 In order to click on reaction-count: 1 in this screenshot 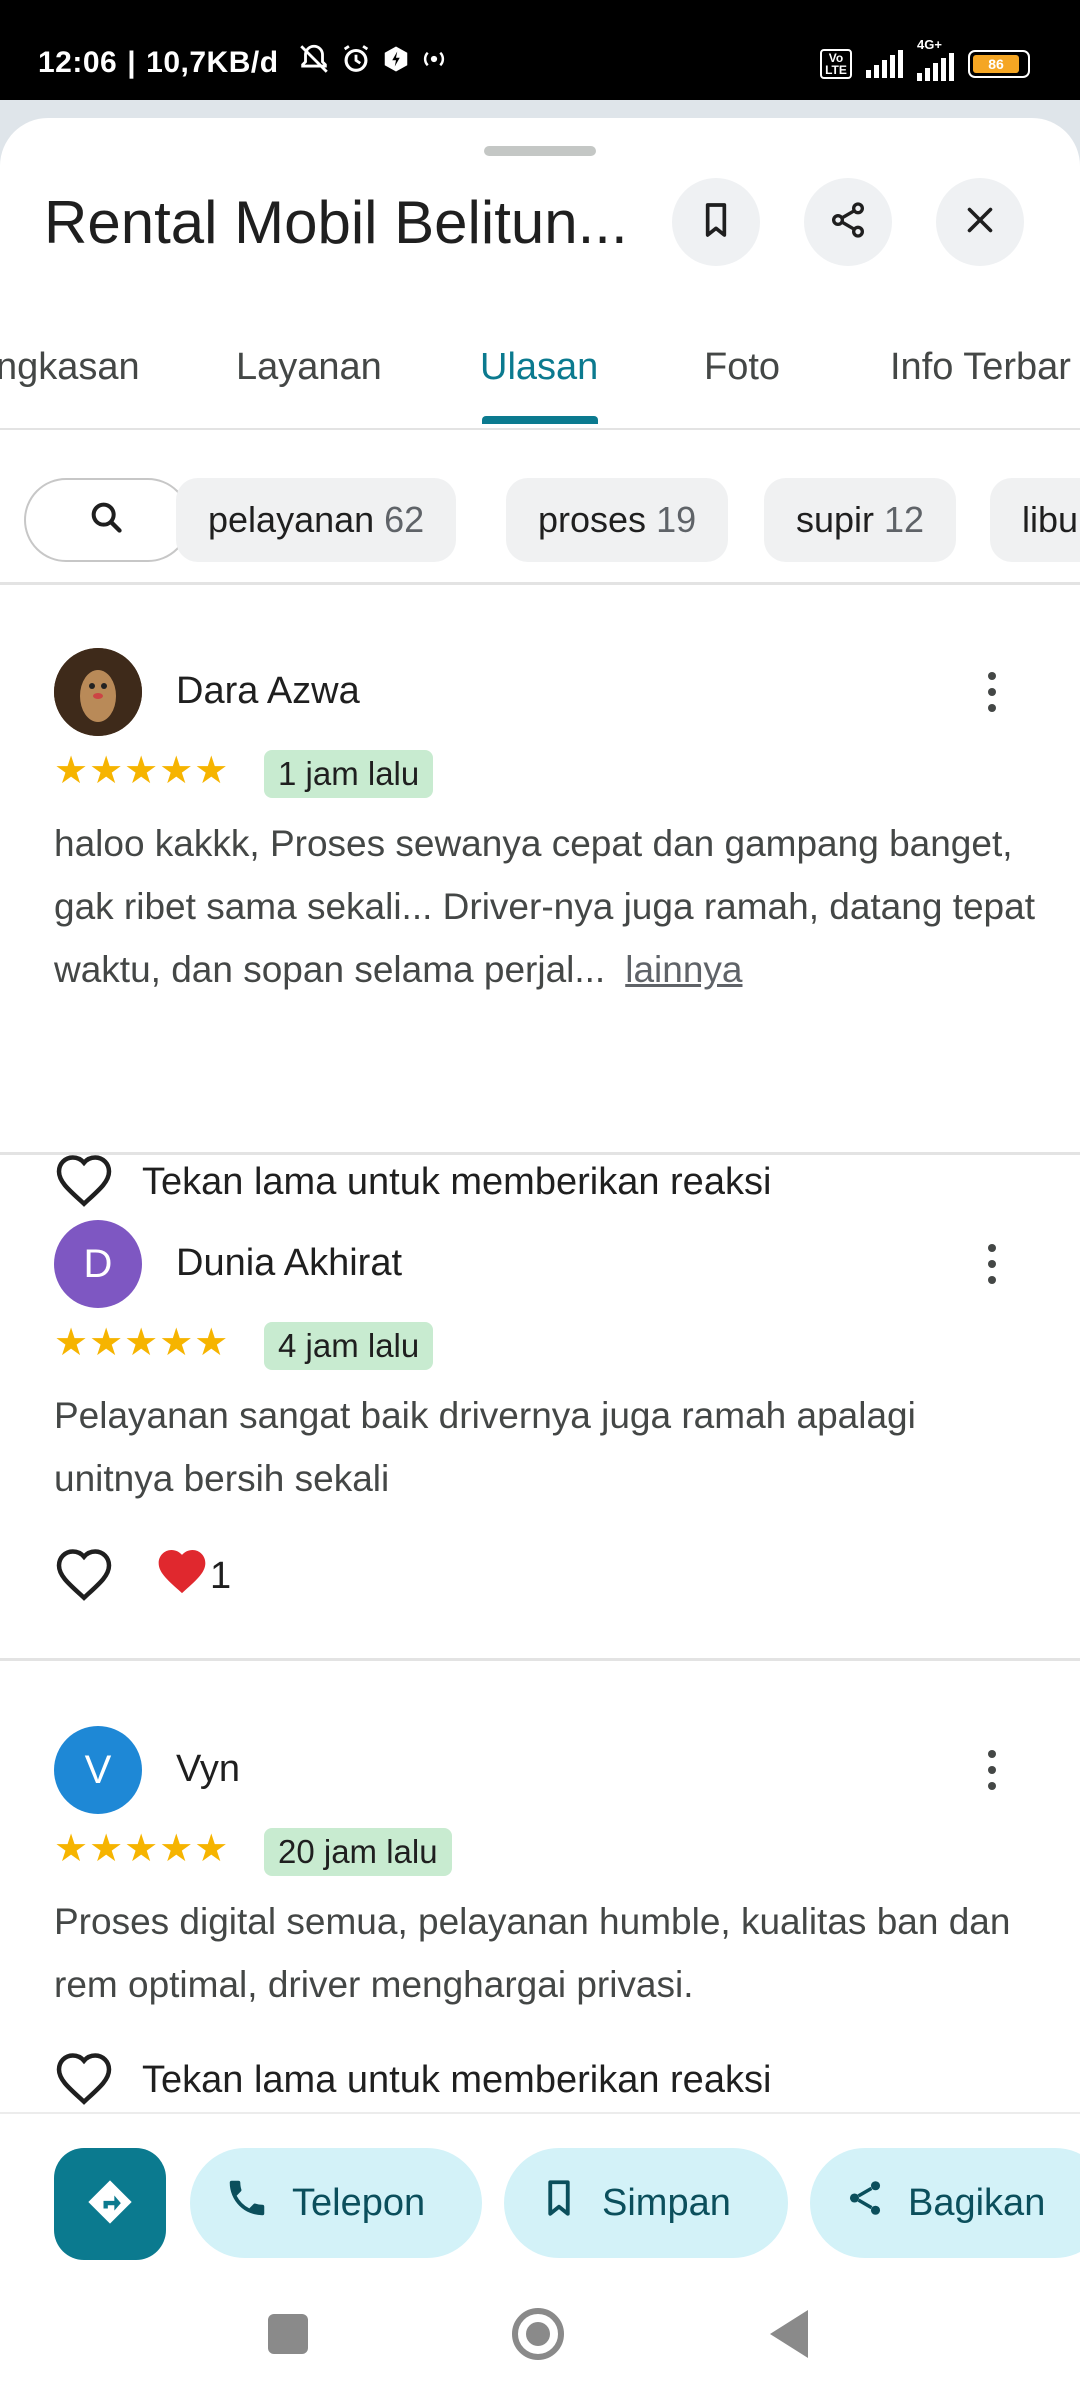, I will do `click(192, 1576)`.